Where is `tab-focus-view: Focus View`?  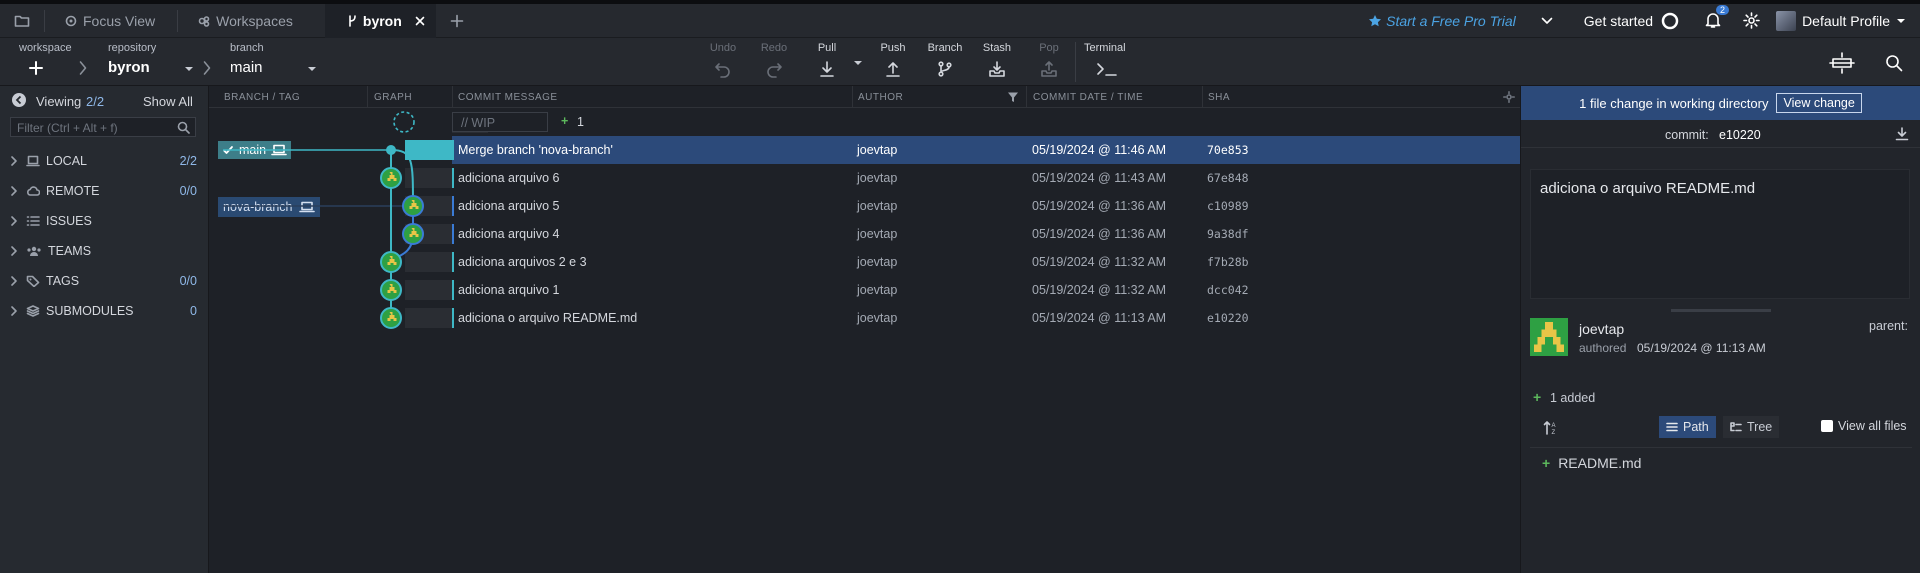 tab-focus-view: Focus View is located at coordinates (111, 21).